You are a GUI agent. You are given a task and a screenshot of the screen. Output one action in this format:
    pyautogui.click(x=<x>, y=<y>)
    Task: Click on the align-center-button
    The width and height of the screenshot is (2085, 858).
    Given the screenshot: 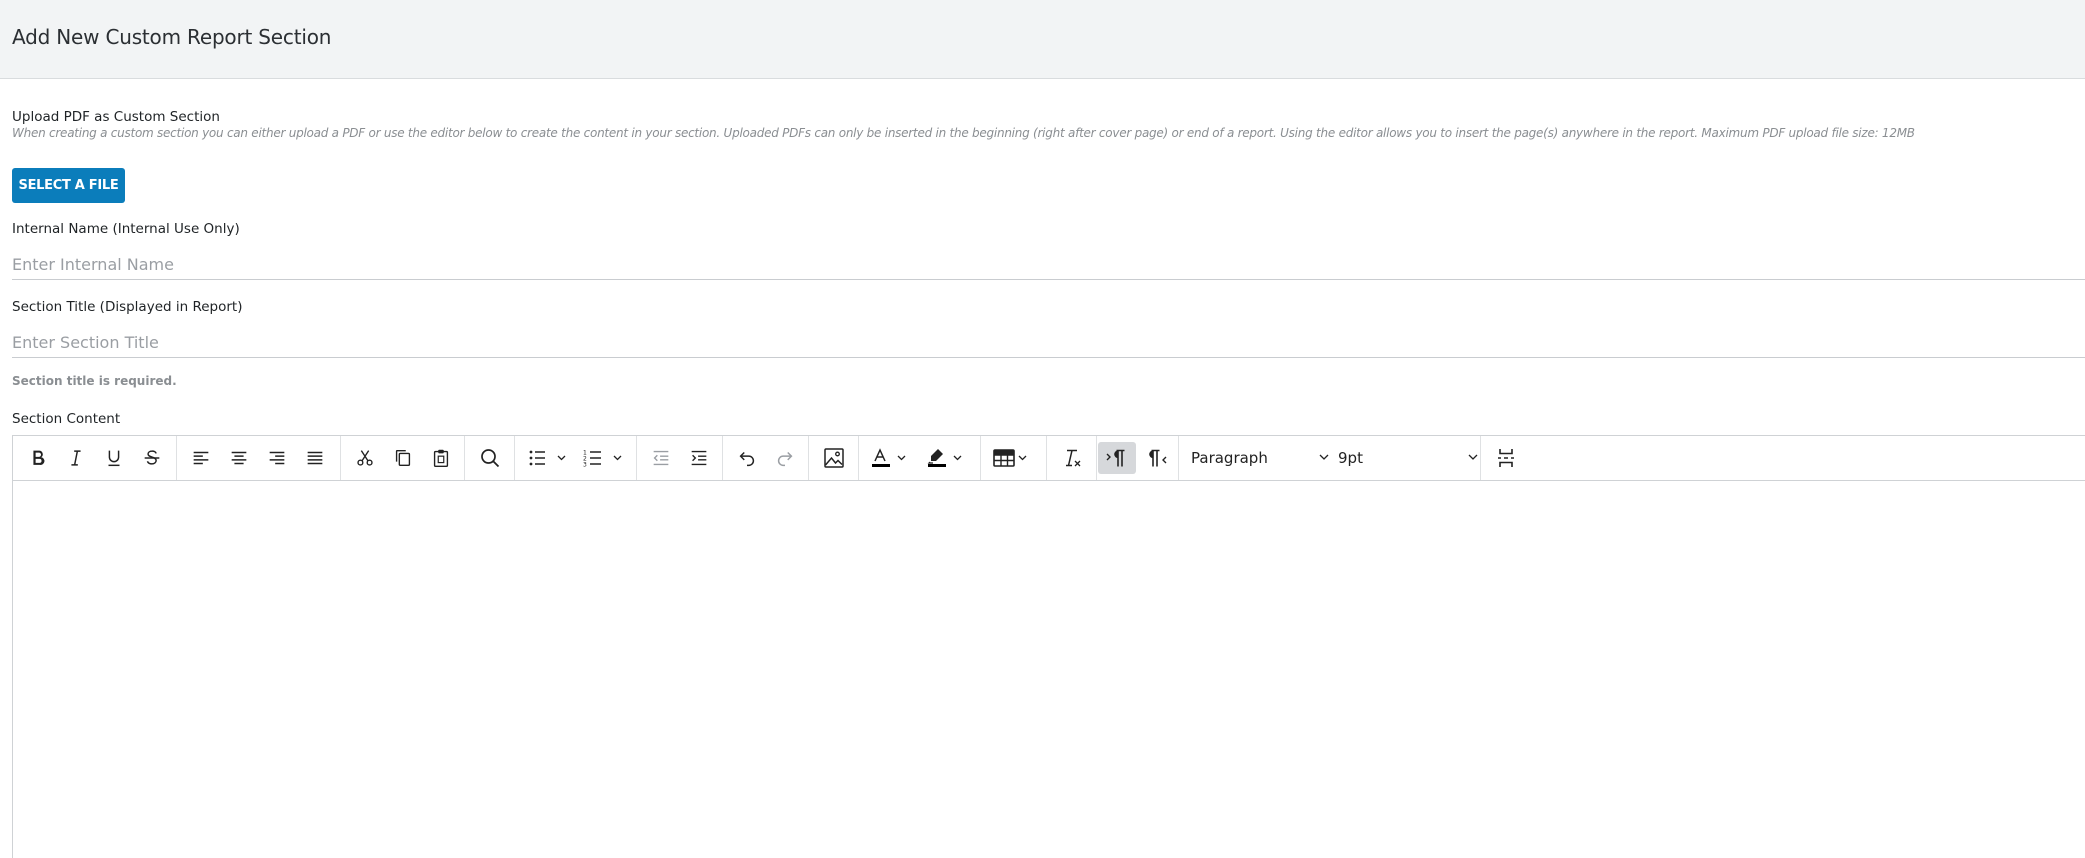 What is the action you would take?
    pyautogui.click(x=239, y=458)
    